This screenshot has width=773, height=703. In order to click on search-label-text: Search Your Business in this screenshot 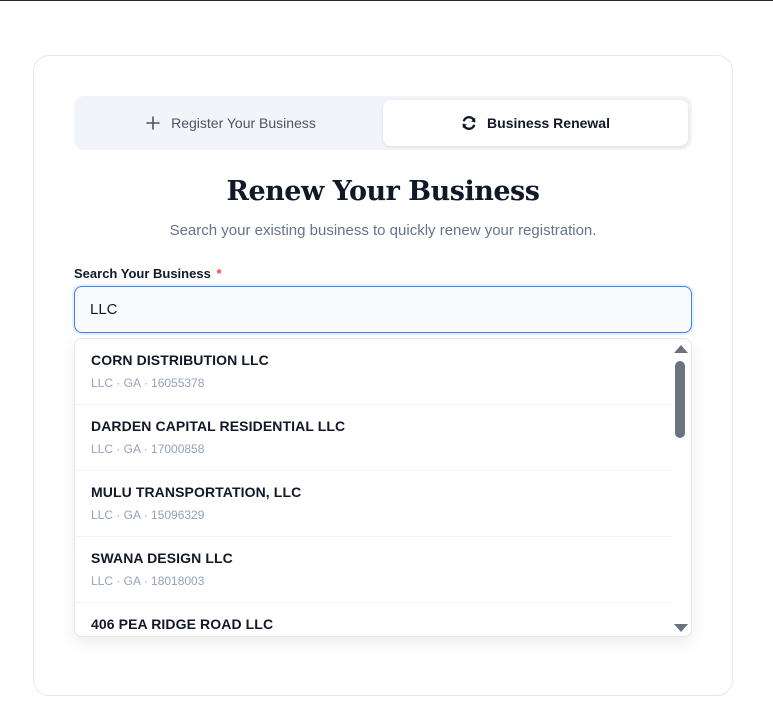, I will do `click(142, 273)`.